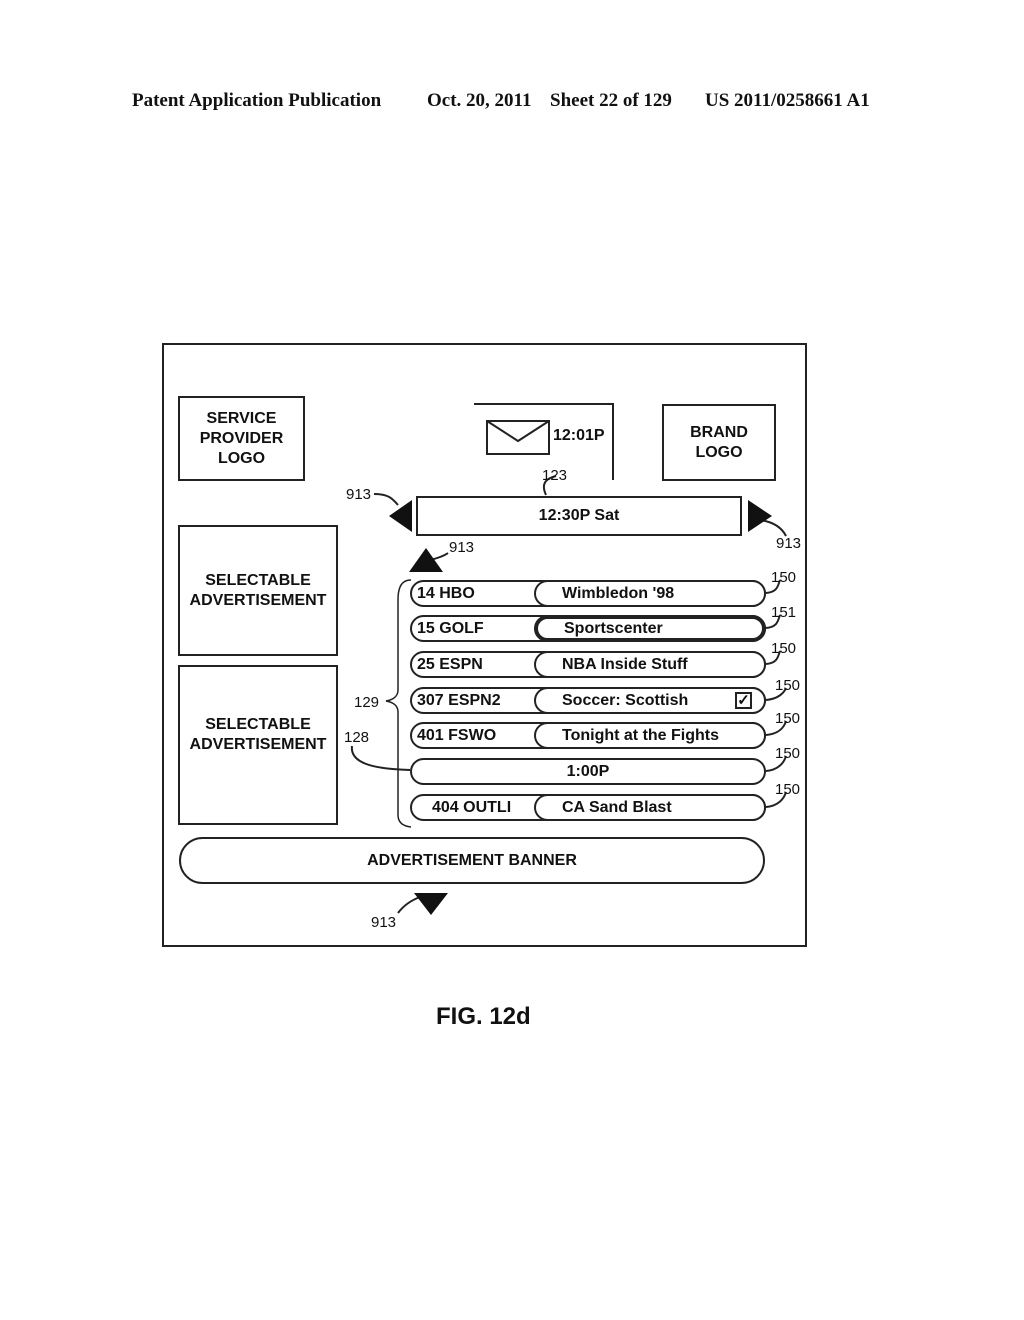 Image resolution: width=1024 pixels, height=1320 pixels. I want to click on figure-label: FIG. 12d, so click(483, 1016).